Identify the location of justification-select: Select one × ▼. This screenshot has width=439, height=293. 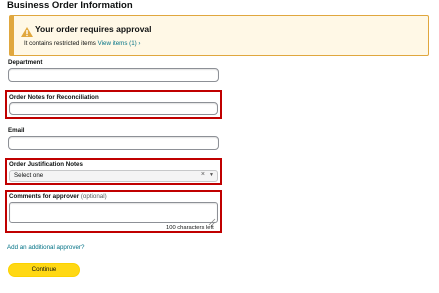
(113, 176).